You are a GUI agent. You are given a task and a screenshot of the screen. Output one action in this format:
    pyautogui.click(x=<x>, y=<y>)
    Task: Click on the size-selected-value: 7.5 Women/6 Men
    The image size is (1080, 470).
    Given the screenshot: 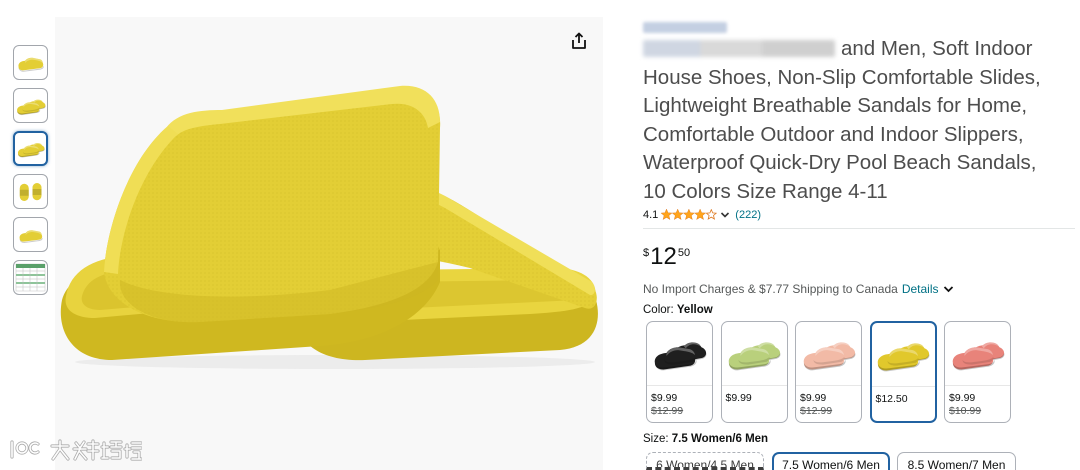 What is the action you would take?
    pyautogui.click(x=720, y=439)
    